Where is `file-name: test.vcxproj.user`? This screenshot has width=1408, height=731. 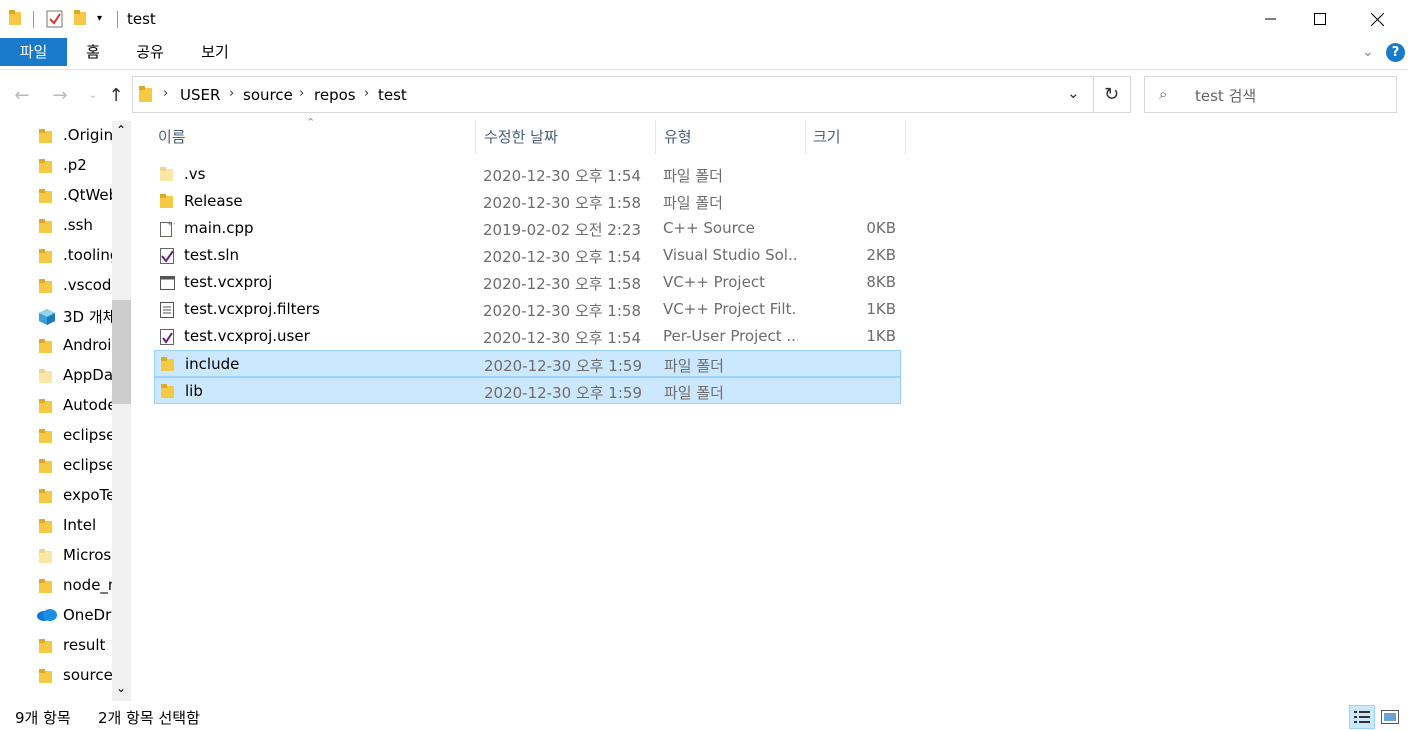 file-name: test.vcxproj.user is located at coordinates (247, 336).